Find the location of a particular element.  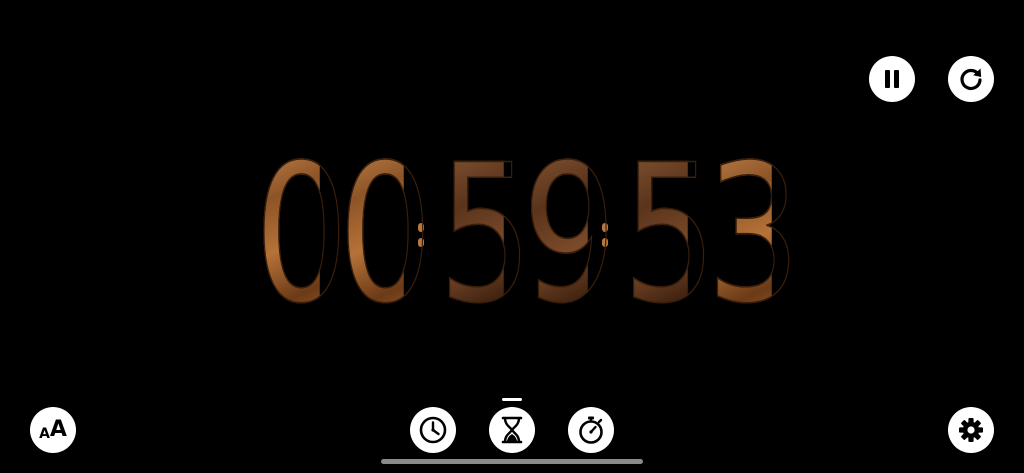

gear-icon is located at coordinates (971, 430).